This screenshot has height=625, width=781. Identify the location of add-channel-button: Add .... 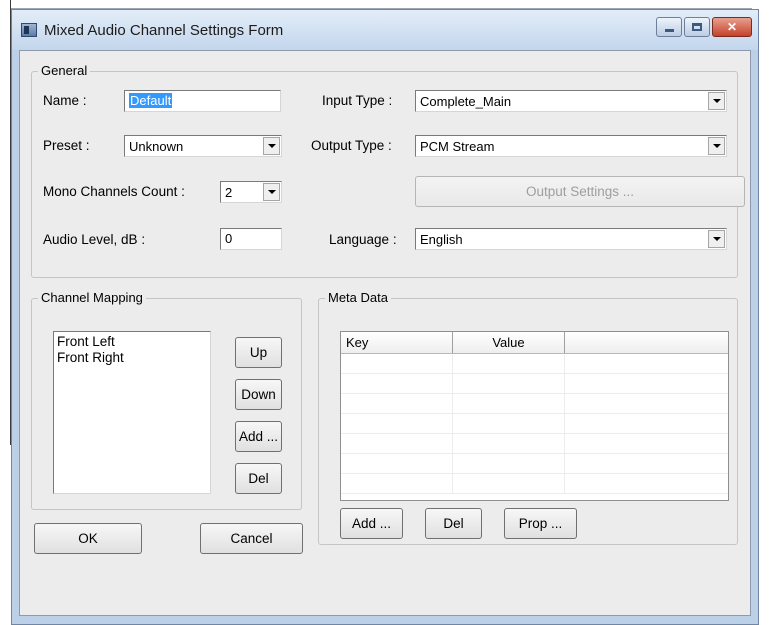
(258, 436).